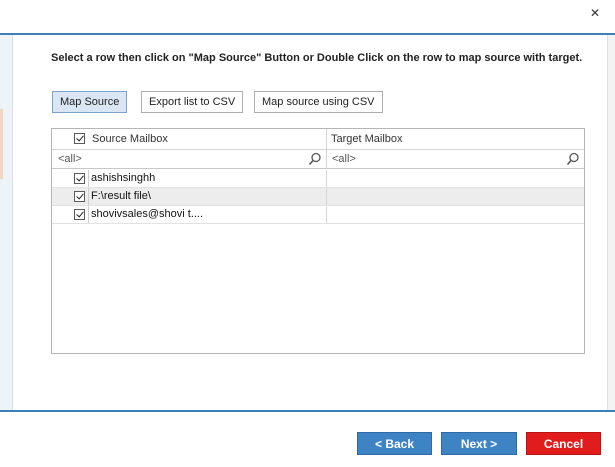 The image size is (615, 467). I want to click on source-cell: F:\result file\, so click(207, 196).